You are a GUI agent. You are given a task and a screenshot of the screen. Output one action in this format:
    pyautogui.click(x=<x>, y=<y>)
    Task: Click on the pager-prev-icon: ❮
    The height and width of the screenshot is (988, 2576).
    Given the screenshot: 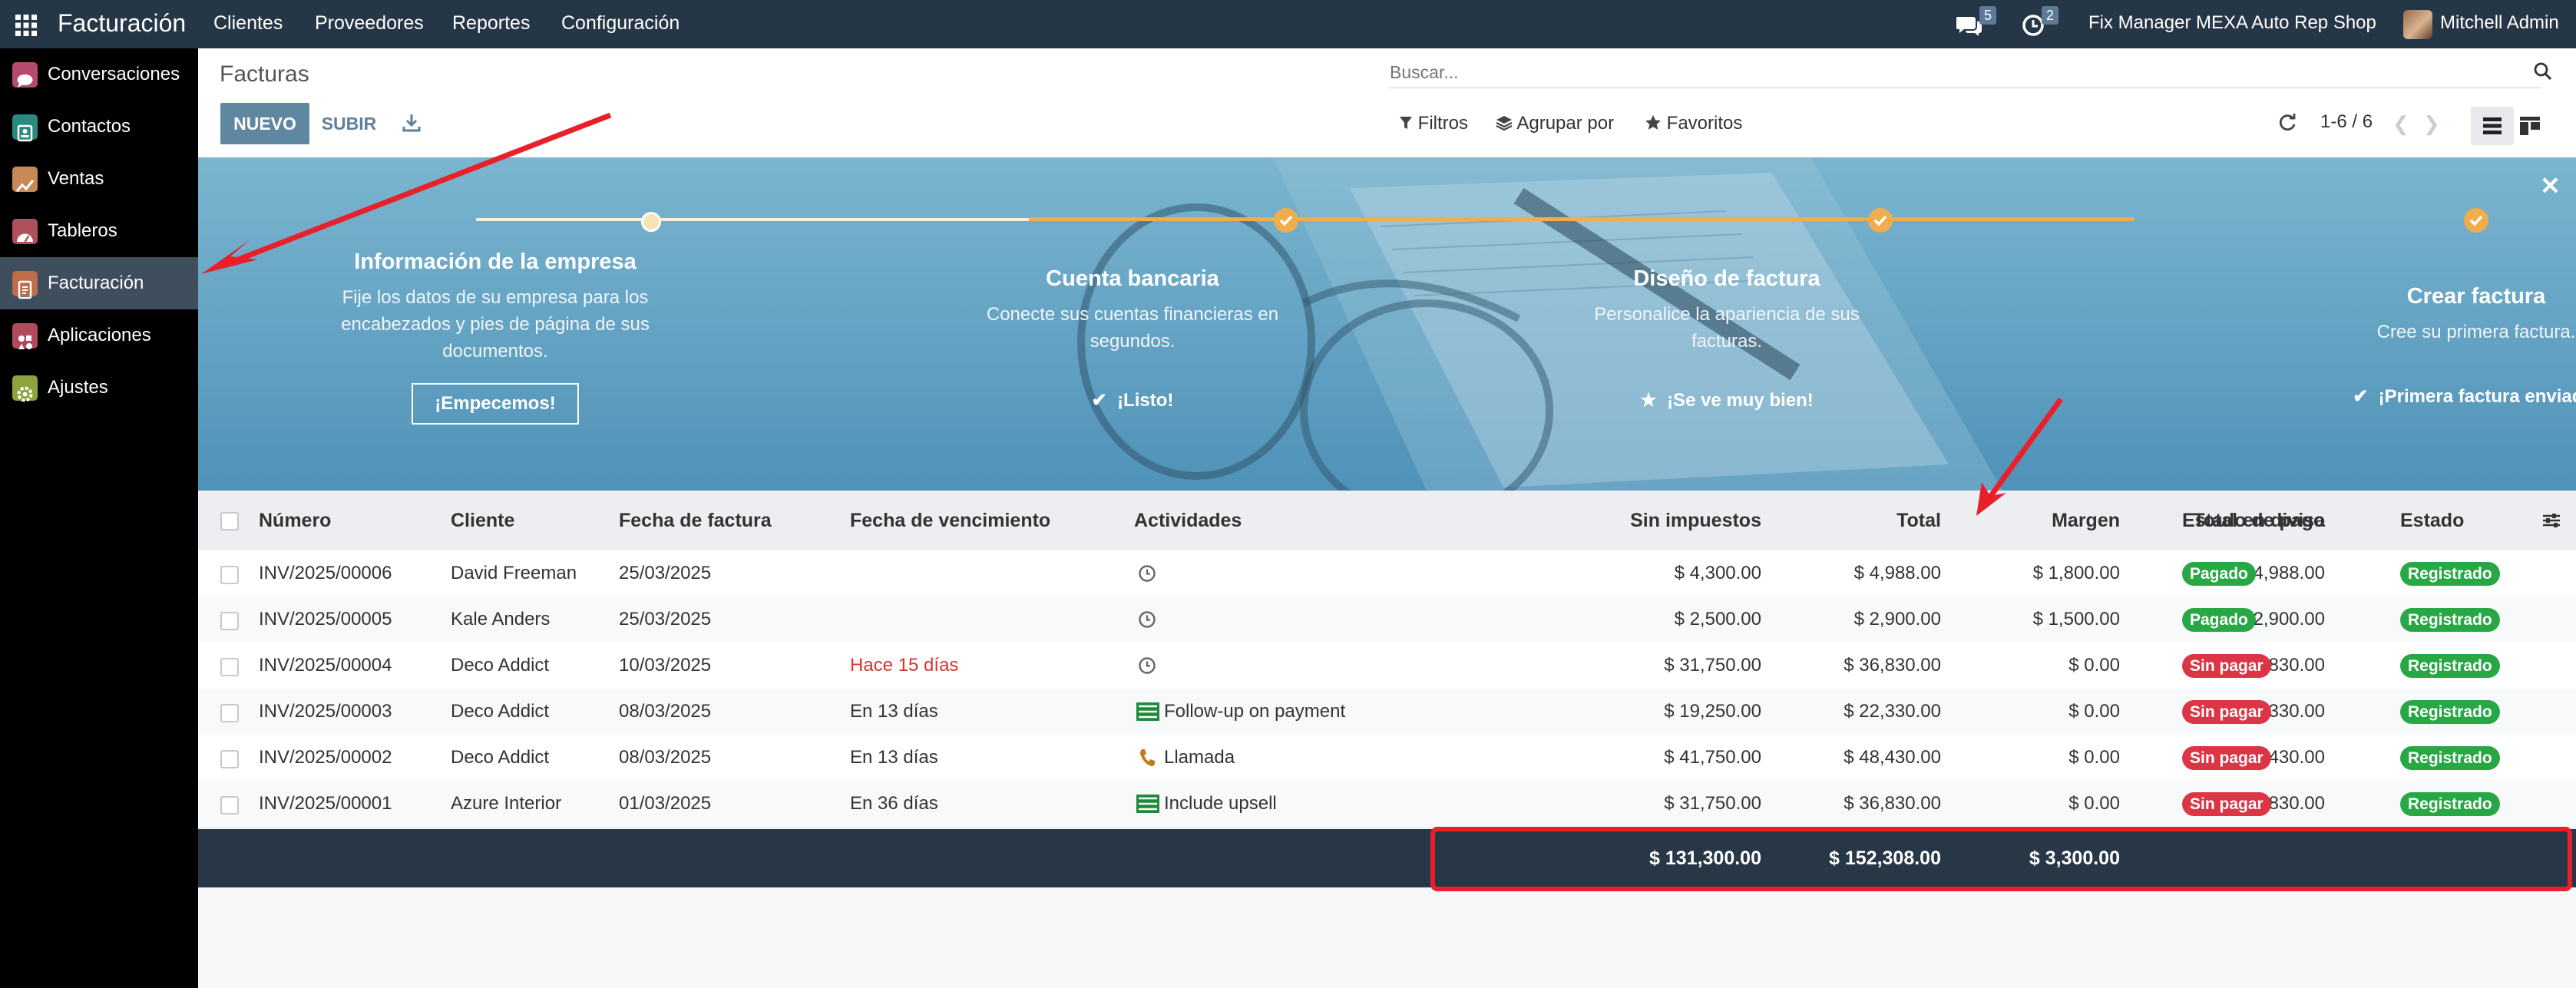 What is the action you would take?
    pyautogui.click(x=2400, y=124)
    